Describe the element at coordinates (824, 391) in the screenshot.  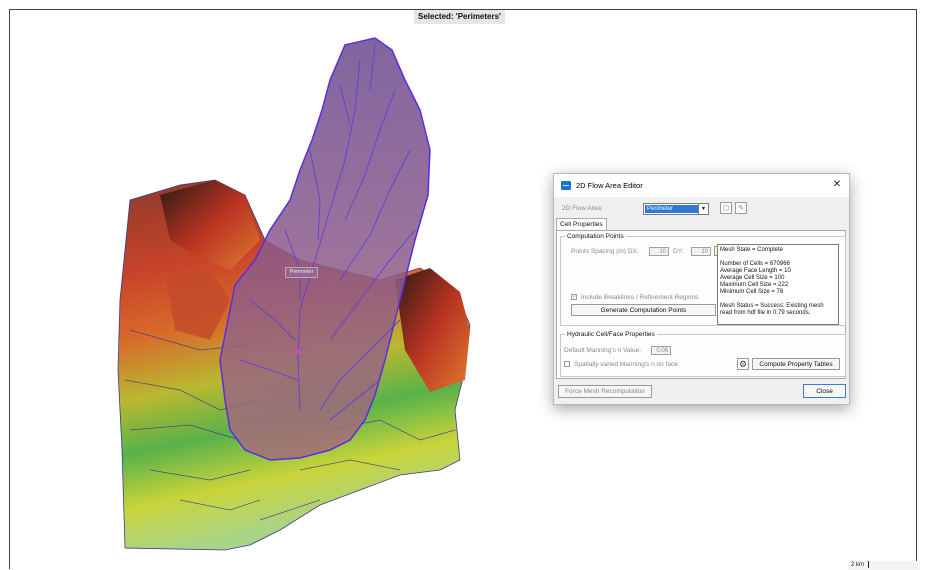
I see `close-button: Close` at that location.